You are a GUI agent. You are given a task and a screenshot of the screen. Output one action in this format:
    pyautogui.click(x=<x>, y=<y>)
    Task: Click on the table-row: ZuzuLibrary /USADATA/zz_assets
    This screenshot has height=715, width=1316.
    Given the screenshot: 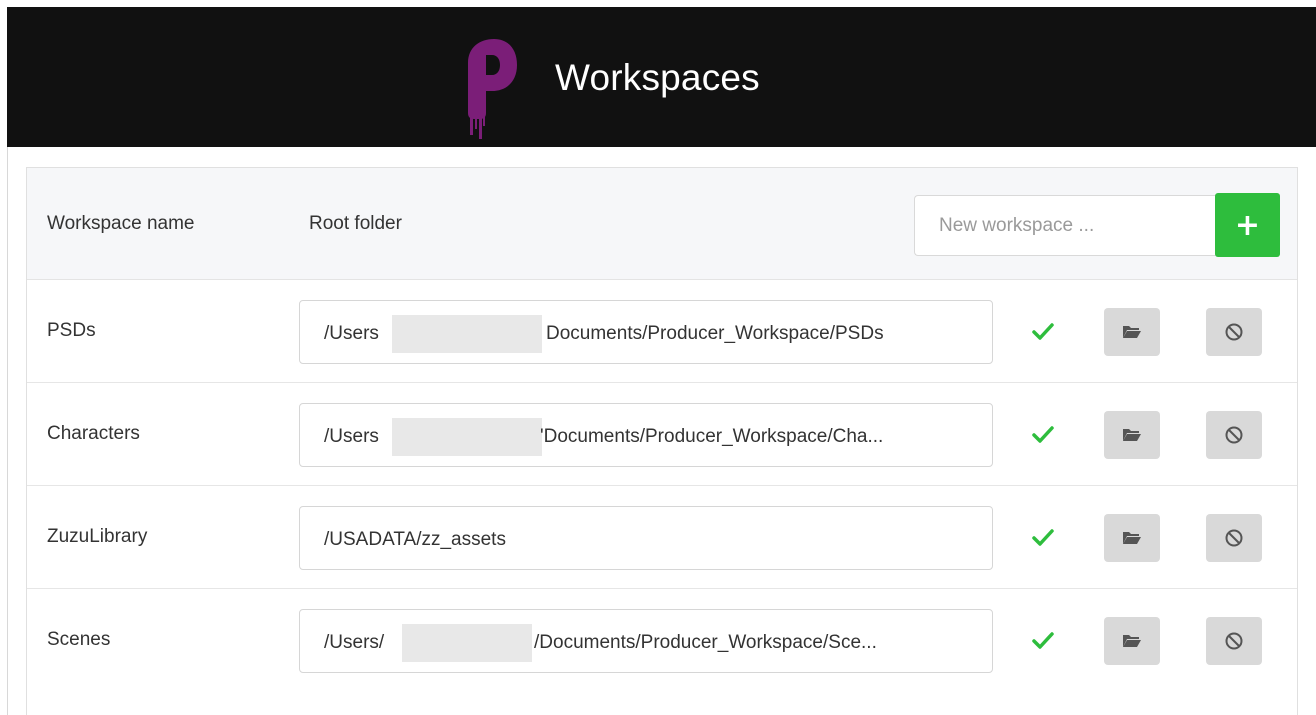 What is the action you would take?
    pyautogui.click(x=662, y=537)
    